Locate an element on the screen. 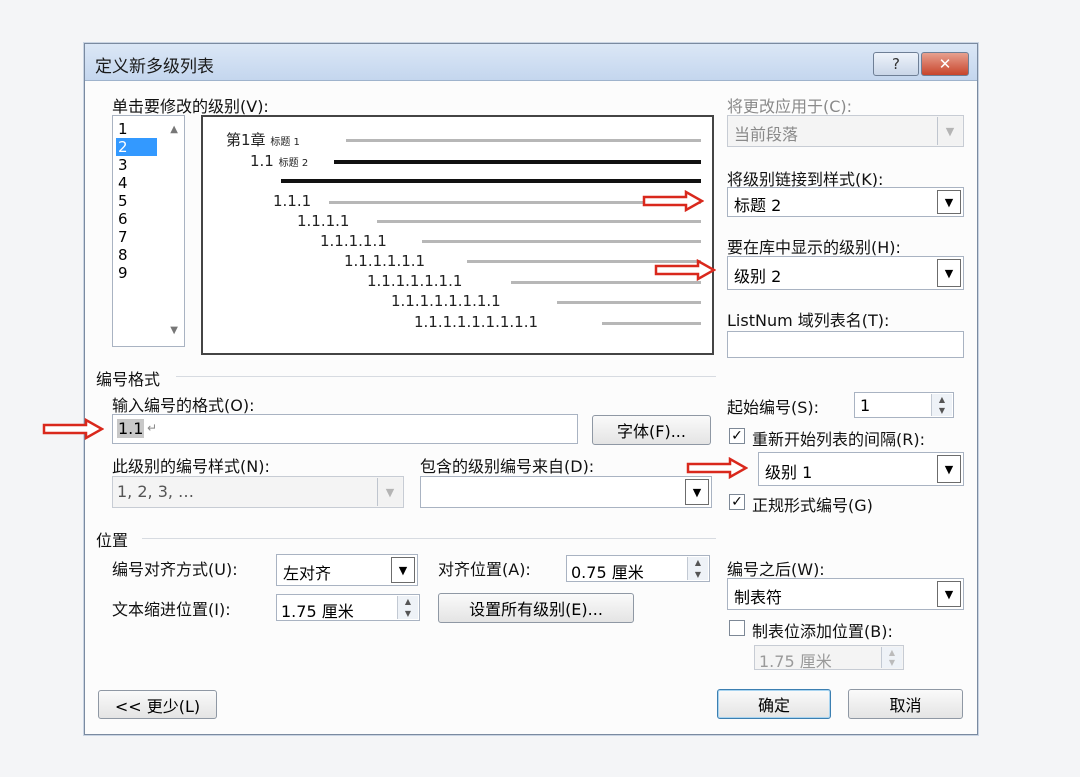  restart-checkbox: ✓ is located at coordinates (737, 436).